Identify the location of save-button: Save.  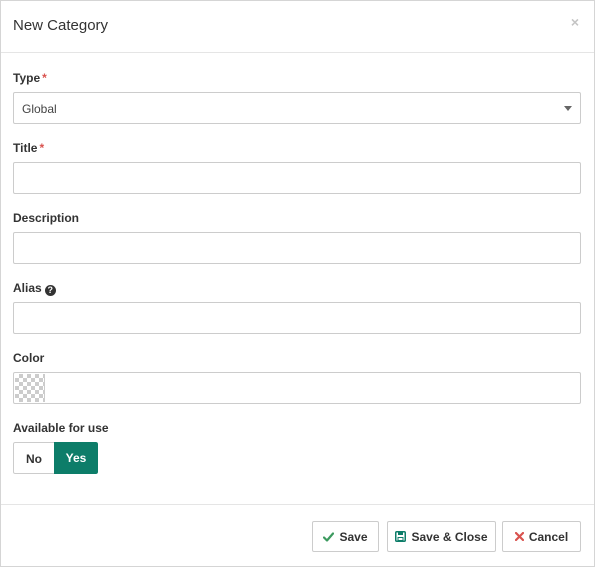
(345, 536).